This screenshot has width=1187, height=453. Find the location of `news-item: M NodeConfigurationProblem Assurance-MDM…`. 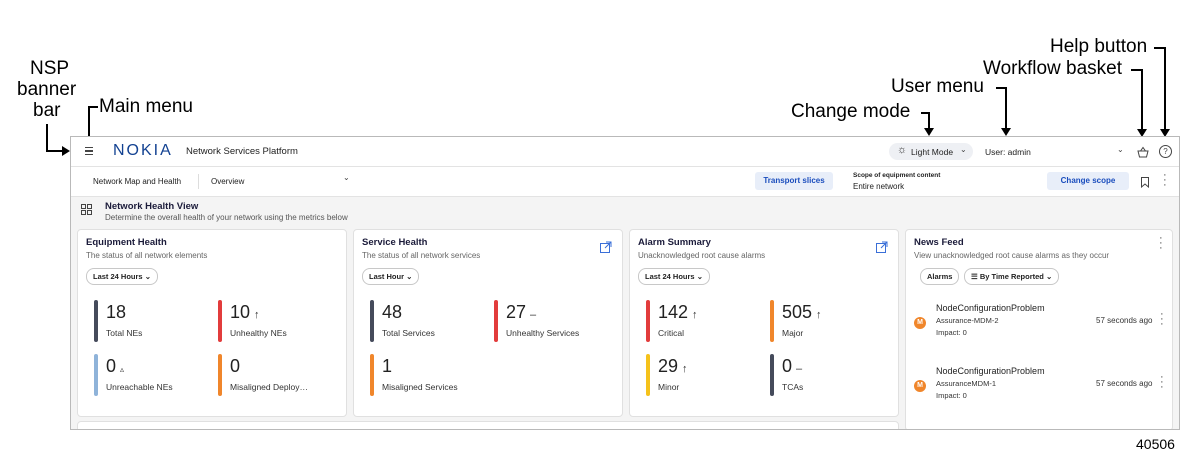

news-item: M NodeConfigurationProblem Assurance-MDM… is located at coordinates (1040, 323).